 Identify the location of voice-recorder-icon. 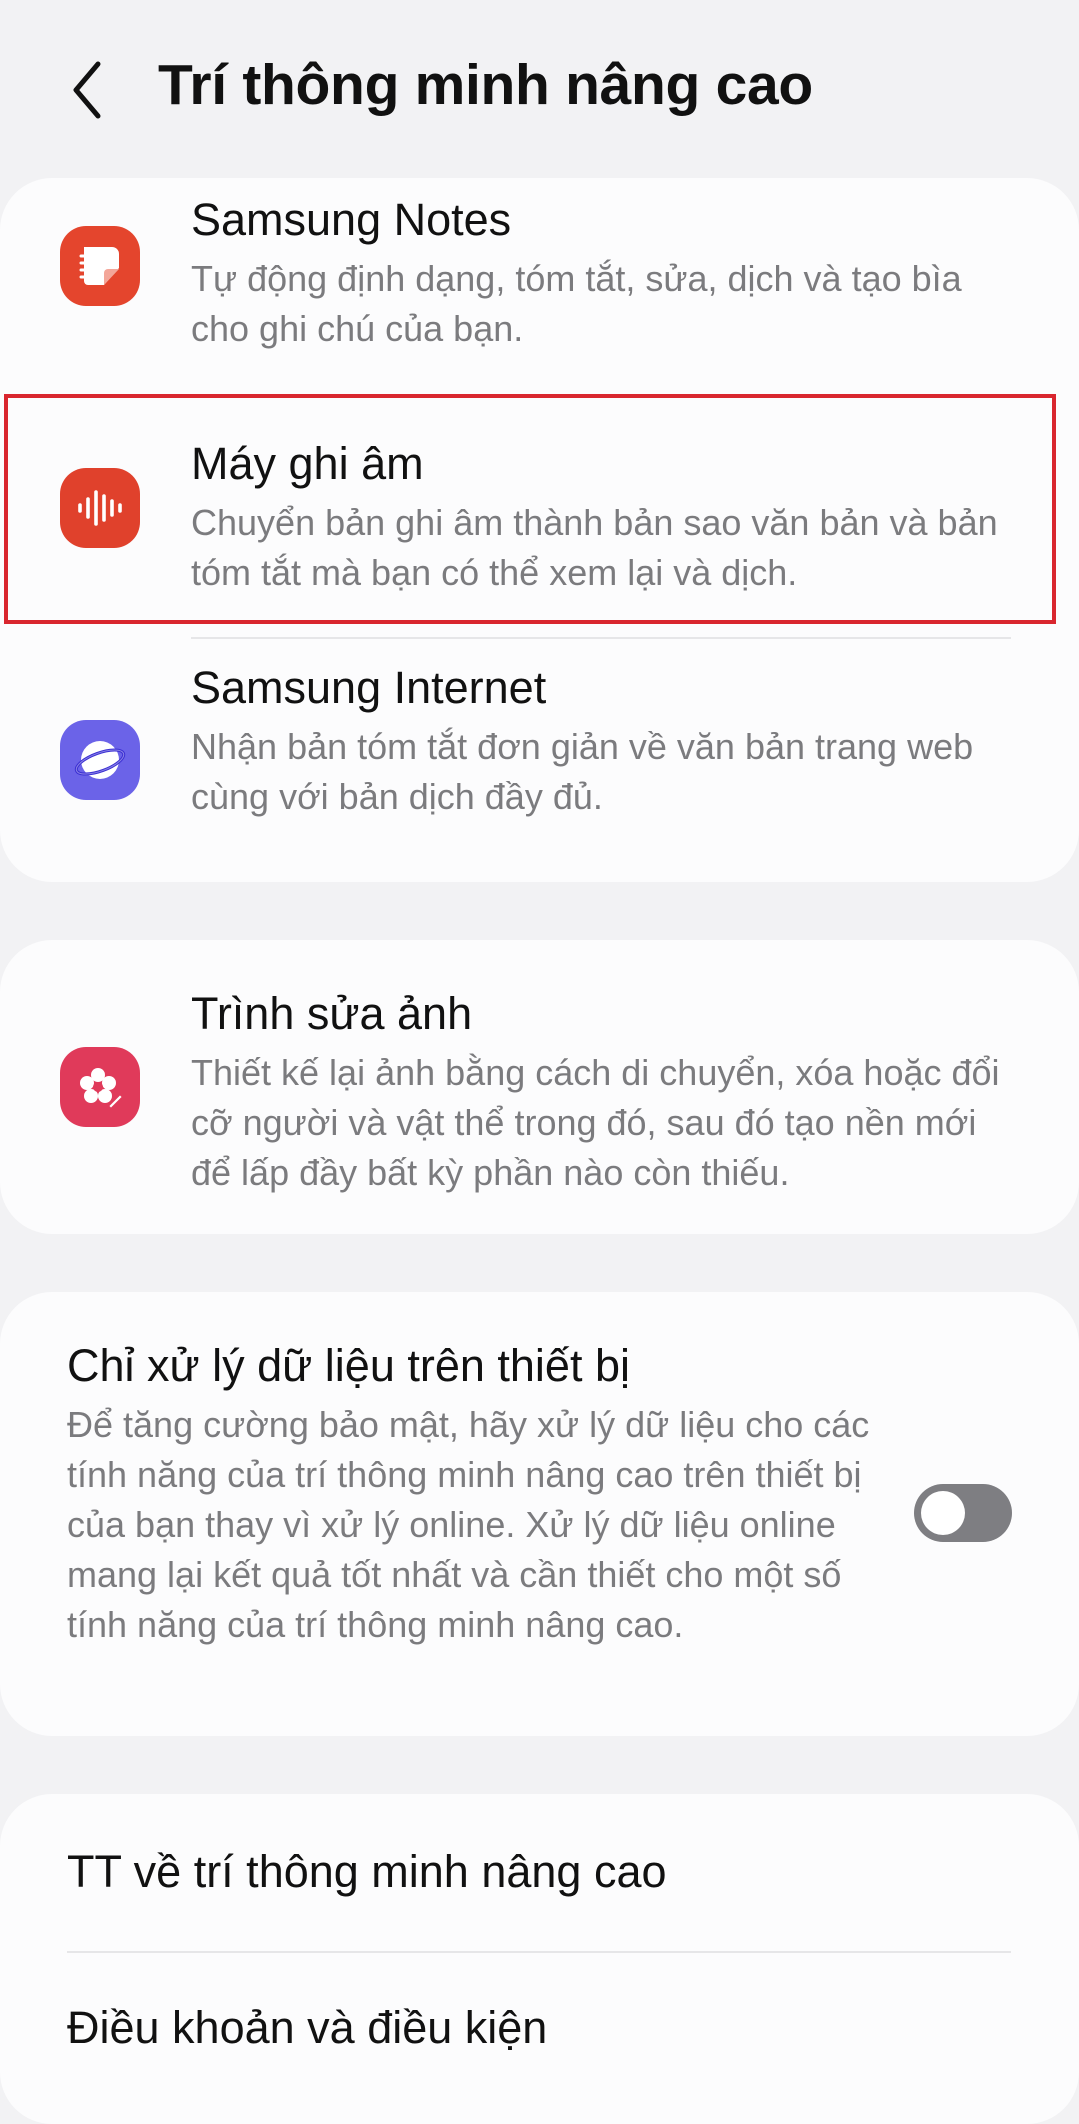
(100, 508).